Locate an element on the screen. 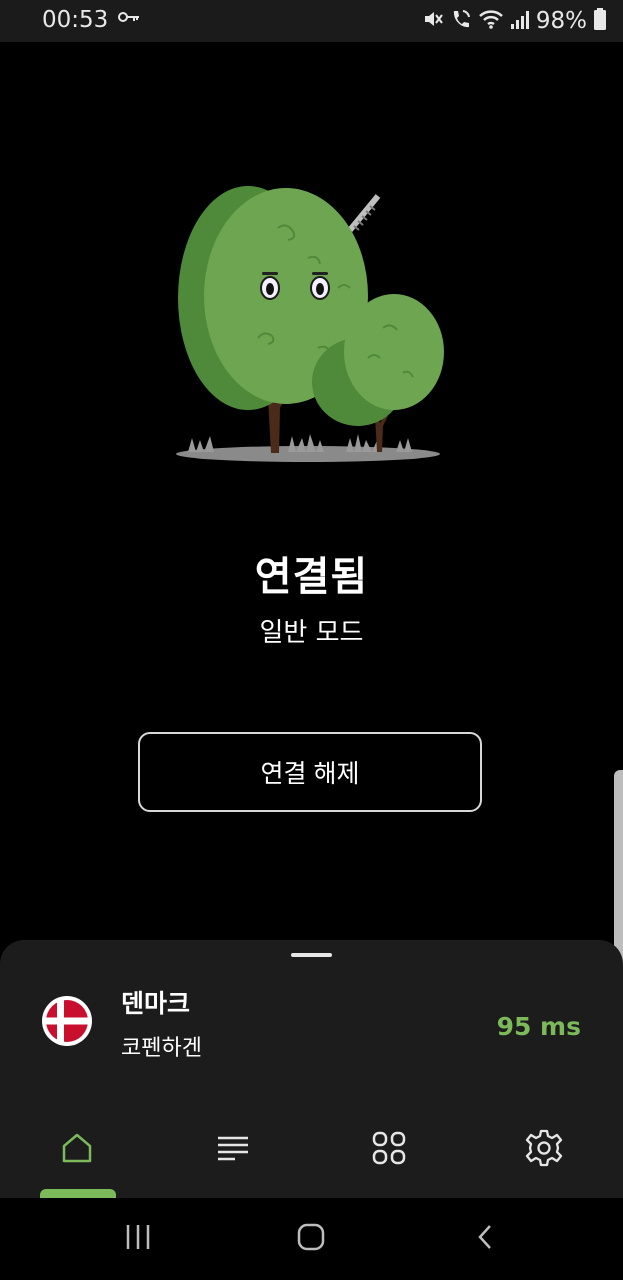 The image size is (623, 1280). battery-icon is located at coordinates (600, 21).